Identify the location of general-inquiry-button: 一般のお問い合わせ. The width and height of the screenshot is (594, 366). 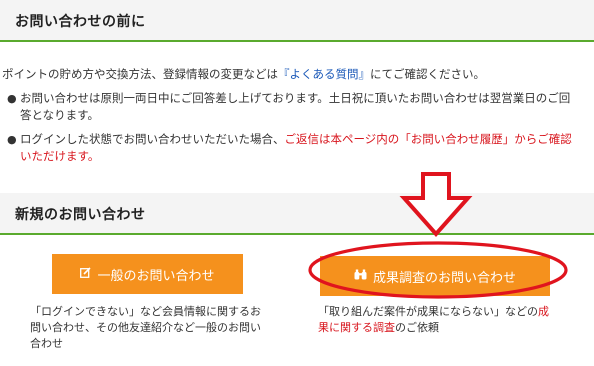
(147, 274).